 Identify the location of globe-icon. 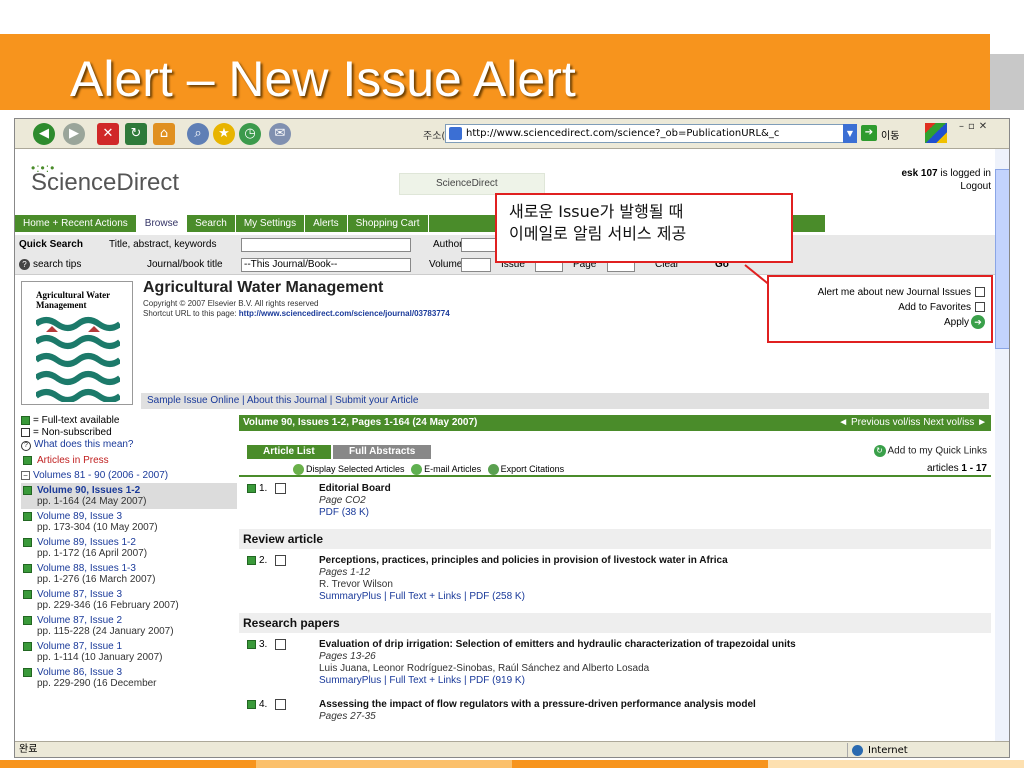
(857, 750).